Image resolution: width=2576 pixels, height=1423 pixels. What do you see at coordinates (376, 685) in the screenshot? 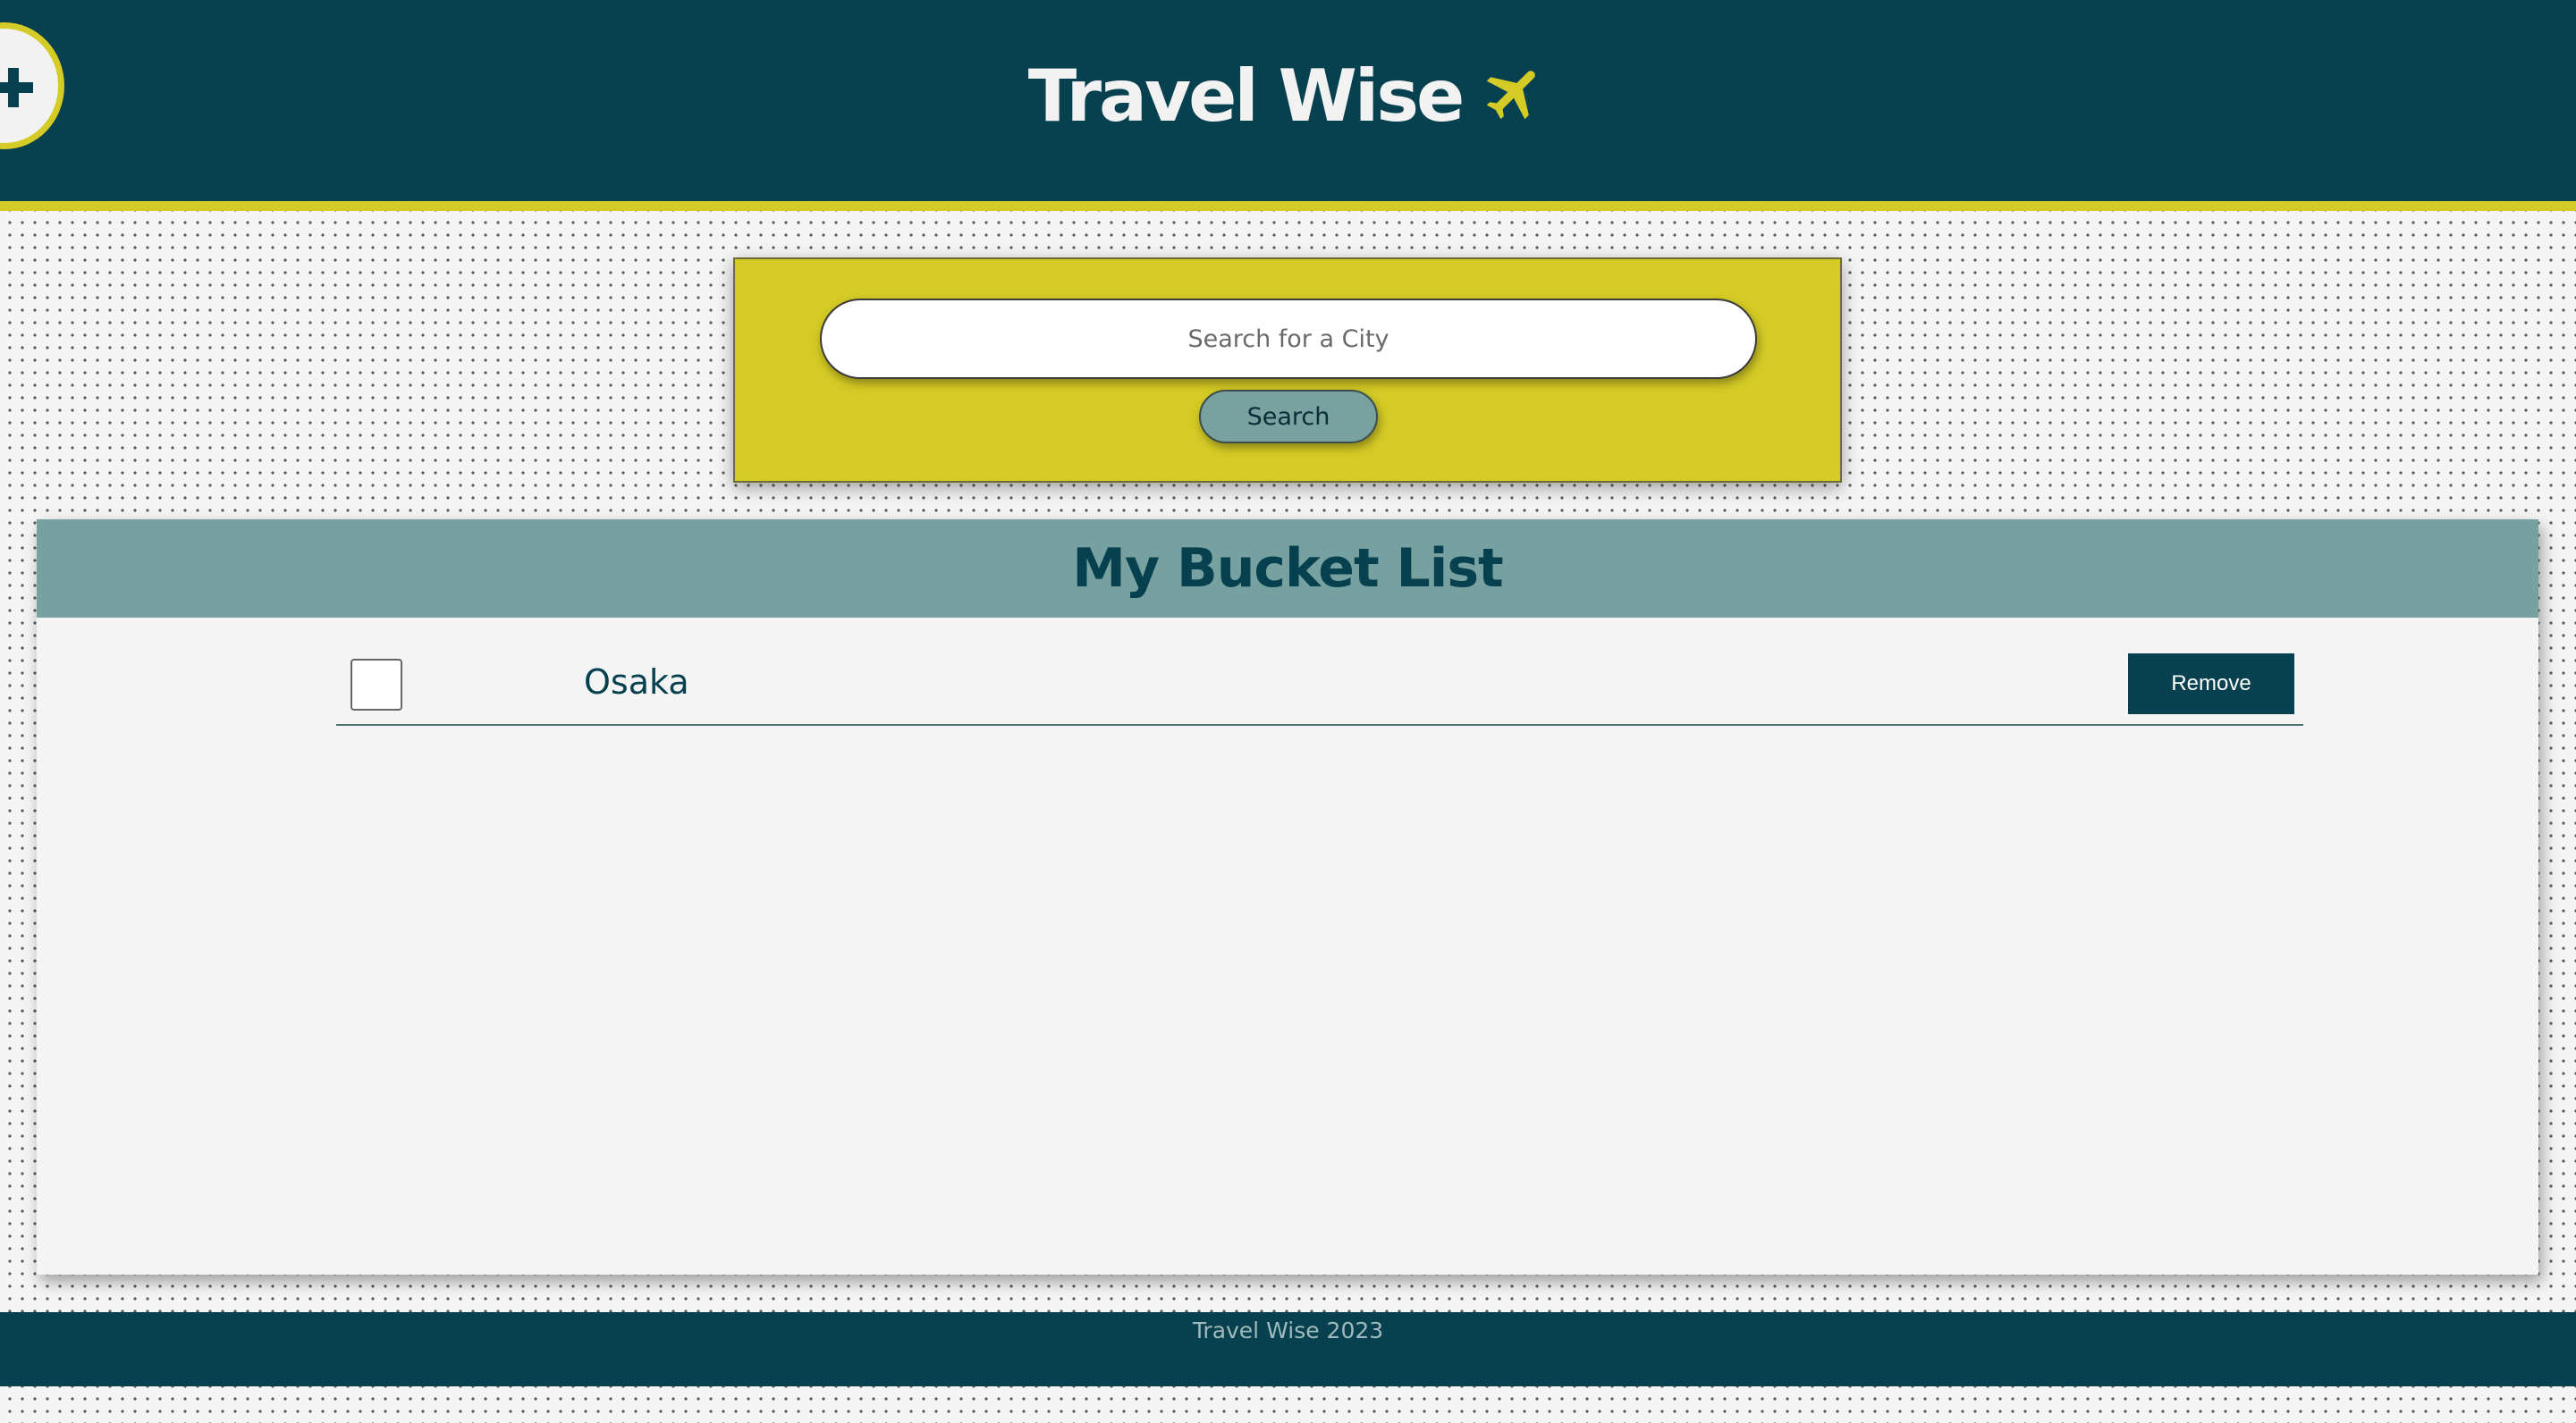
I see `visited-checkbox` at bounding box center [376, 685].